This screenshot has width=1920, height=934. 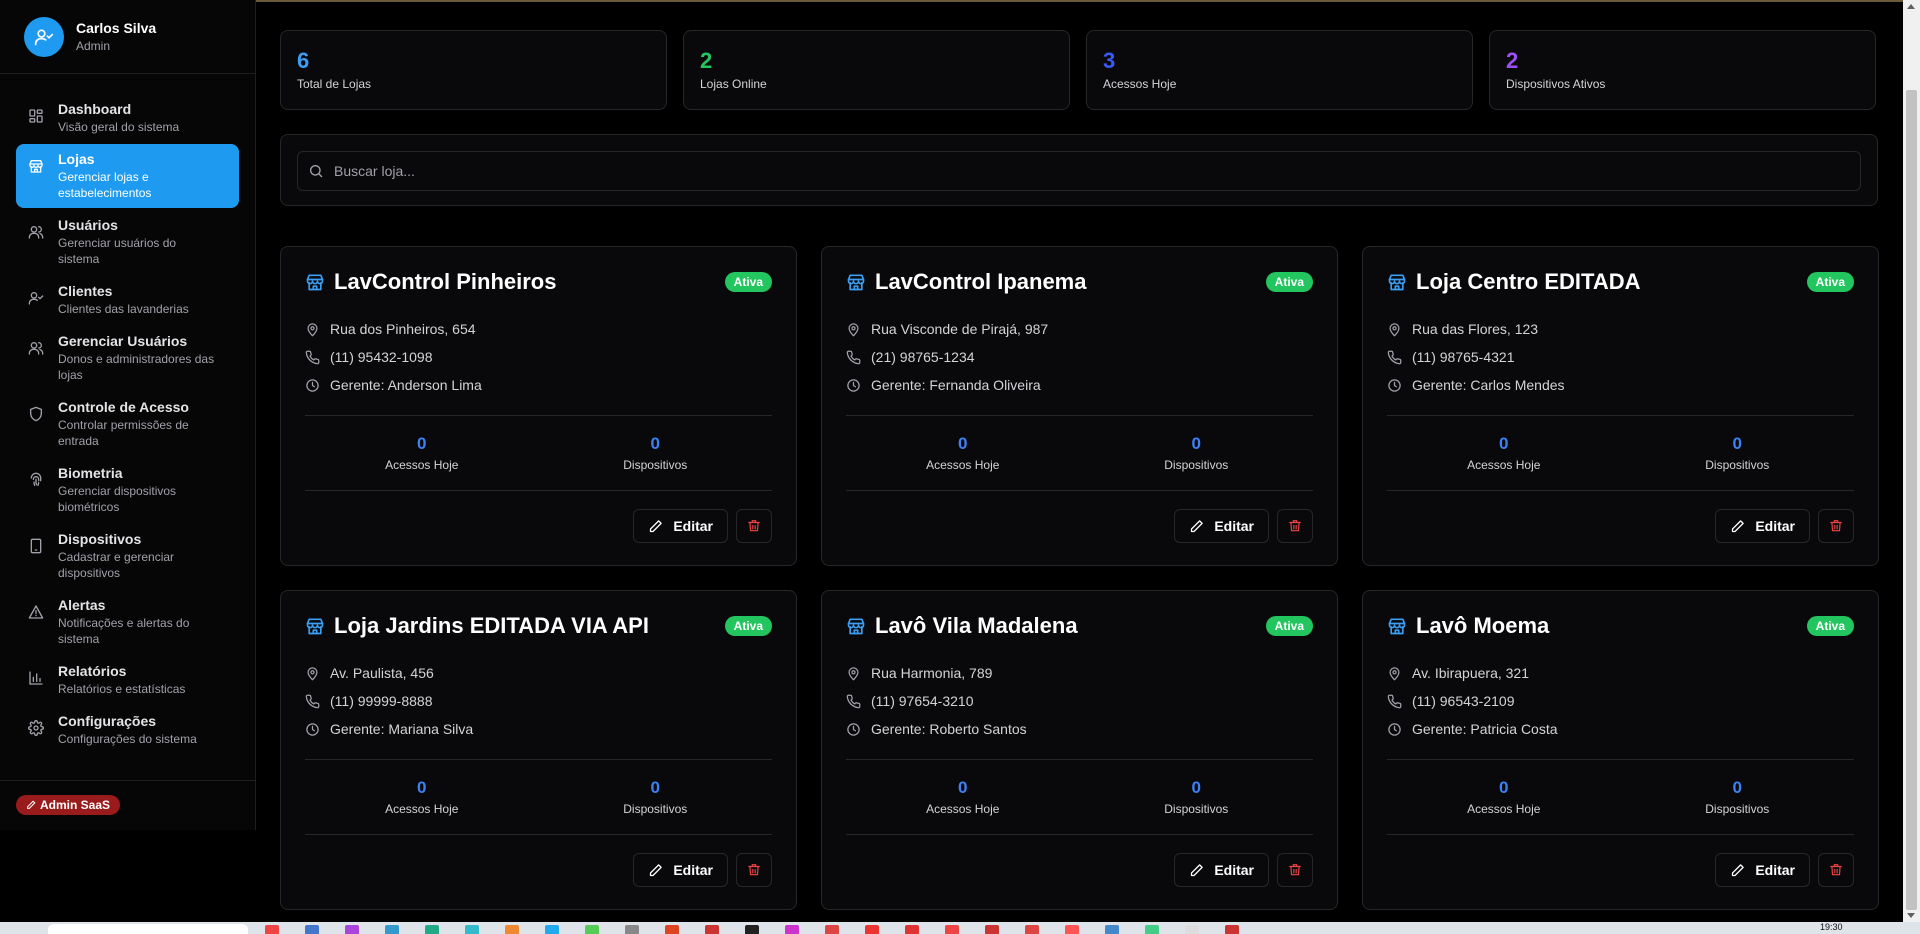 I want to click on alert-triangle-icon-wrap, so click(x=36, y=612).